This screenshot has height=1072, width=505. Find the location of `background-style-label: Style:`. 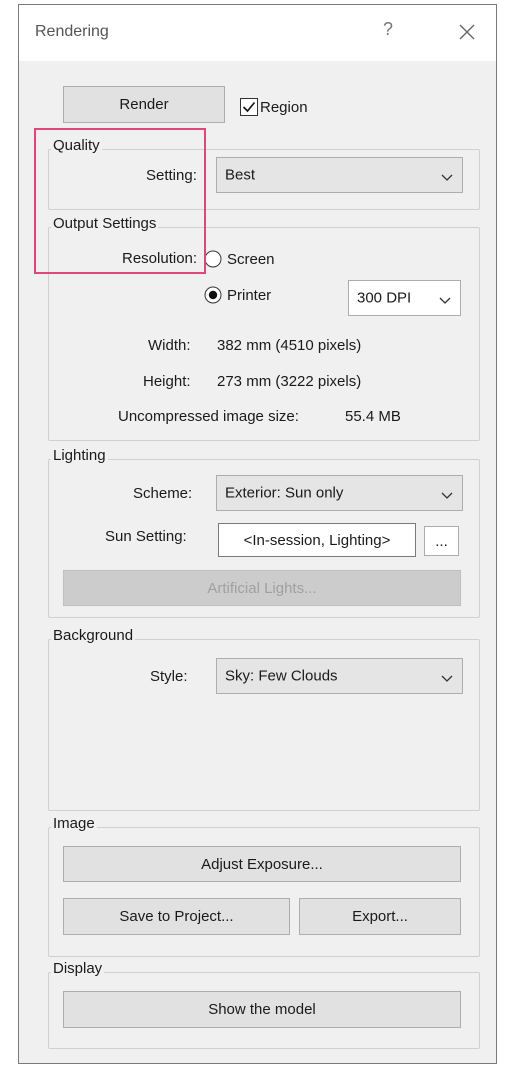

background-style-label: Style: is located at coordinates (169, 676).